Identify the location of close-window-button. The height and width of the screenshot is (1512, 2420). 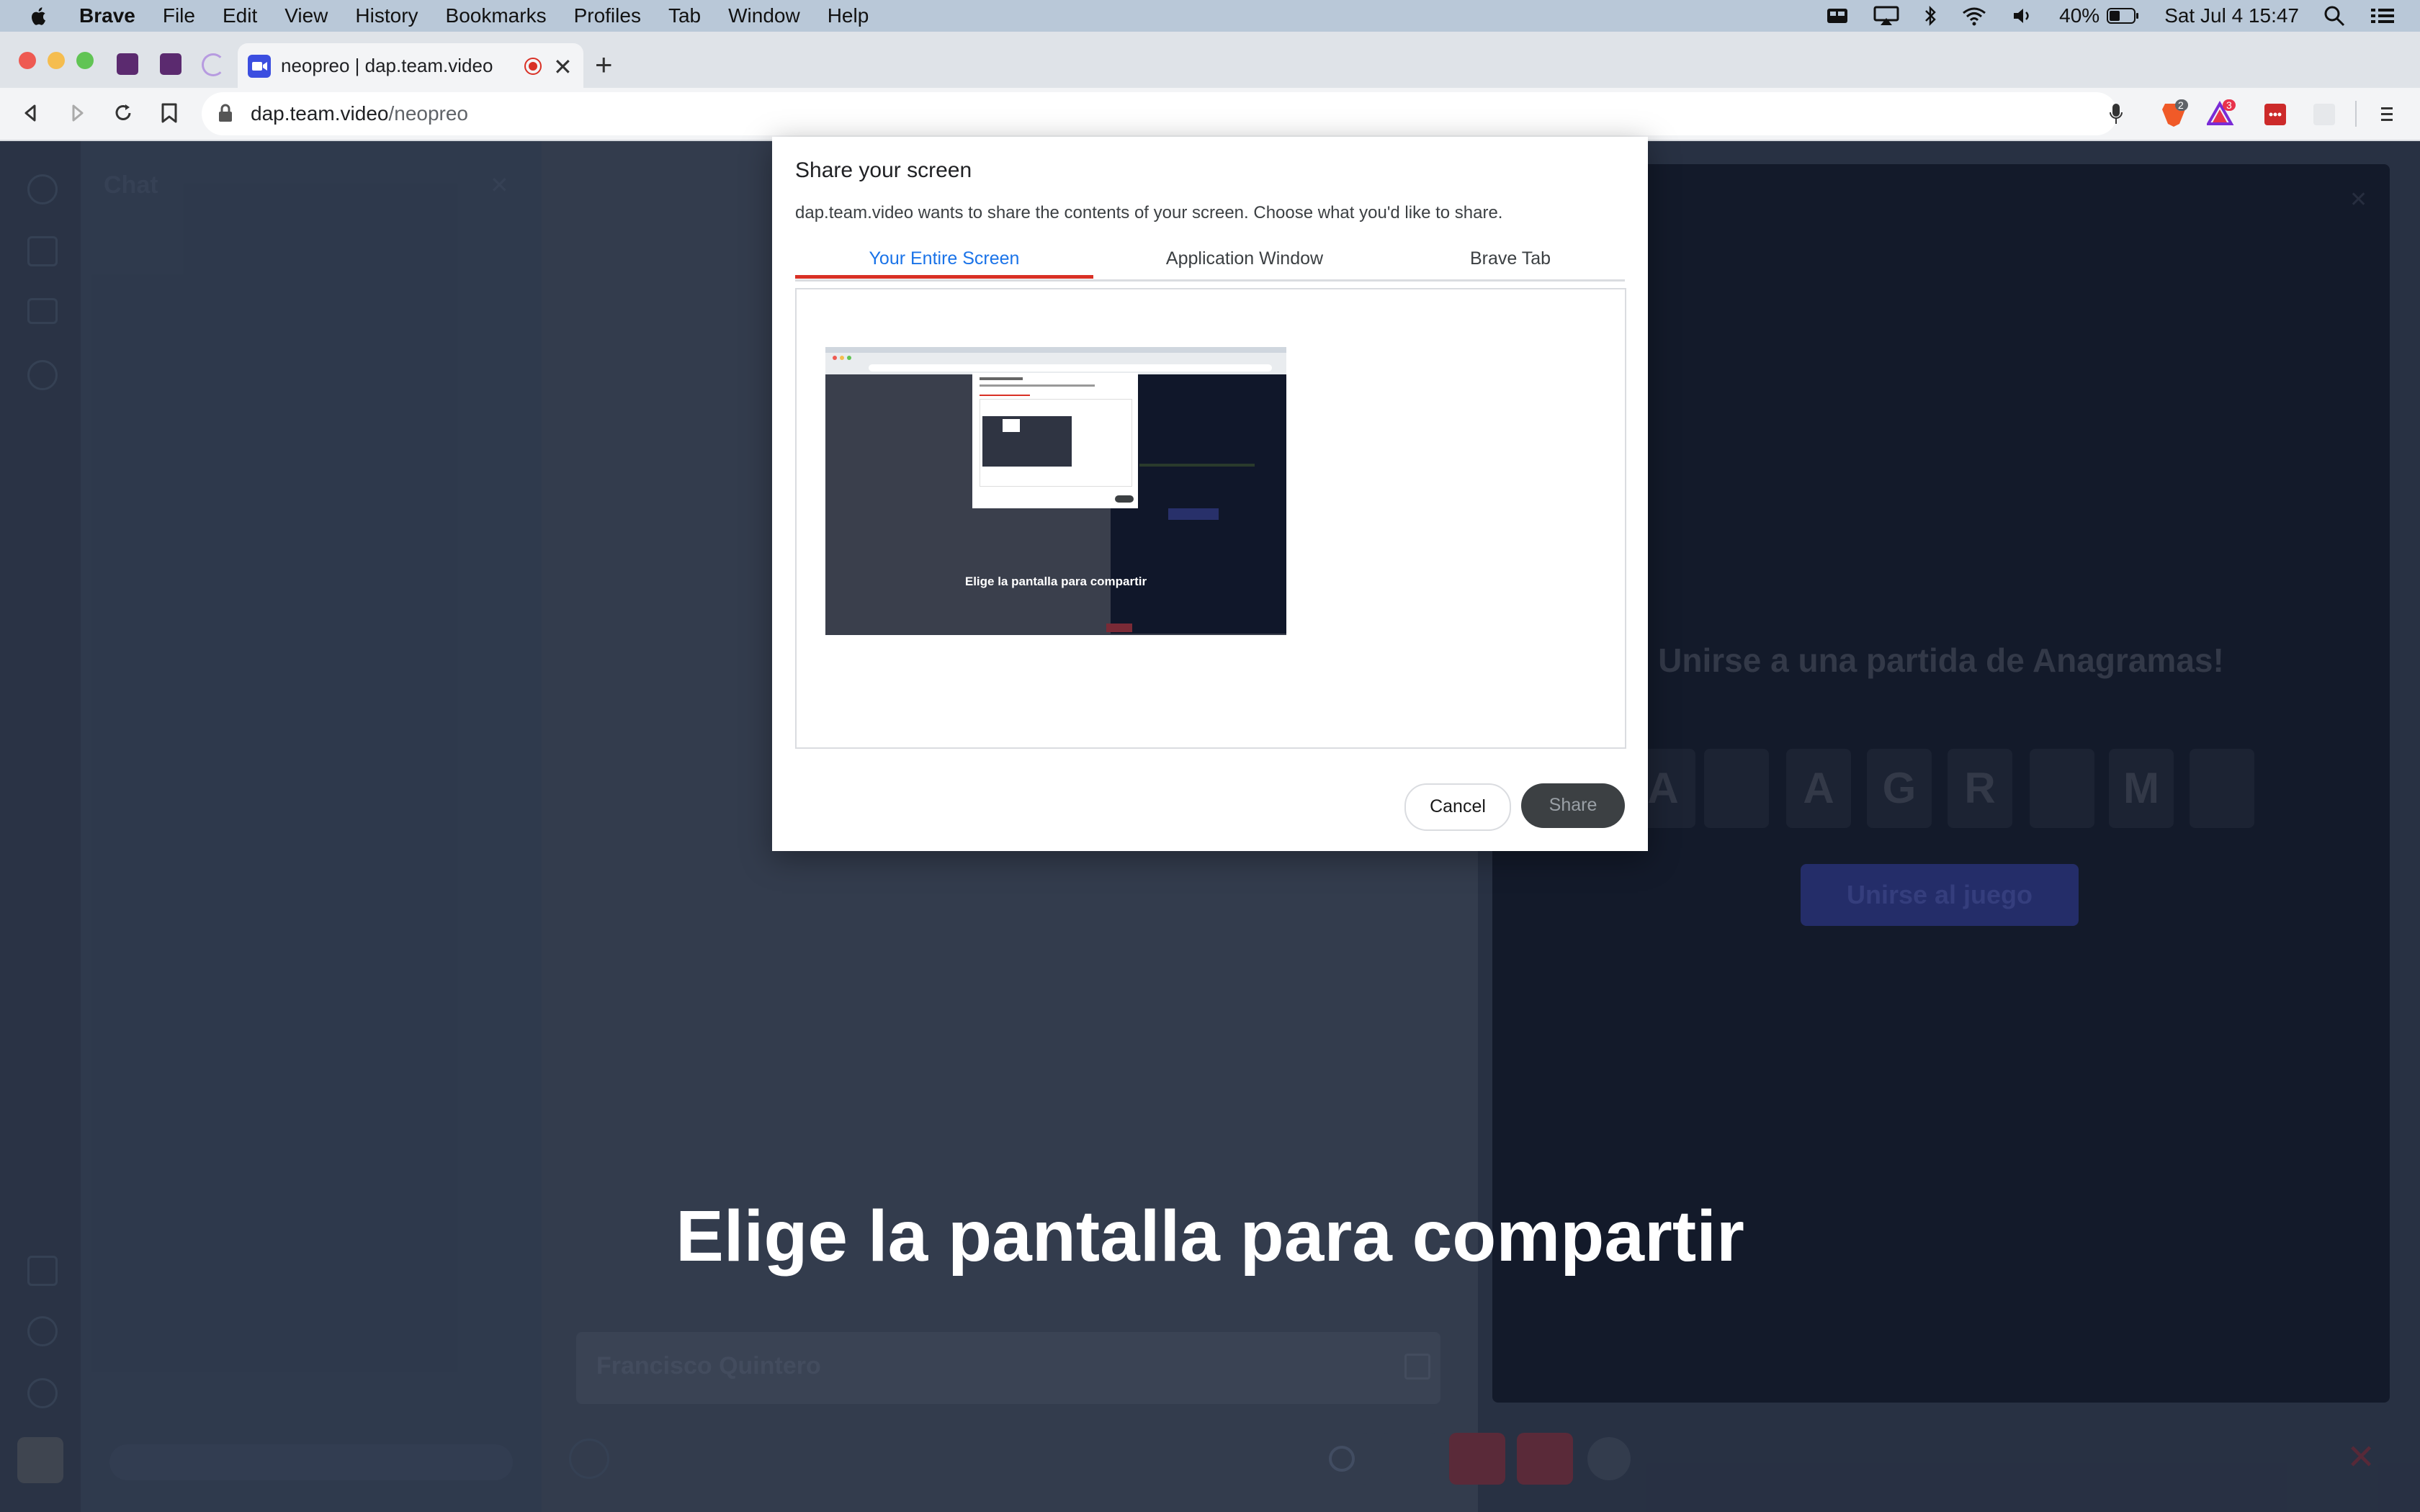
(27, 60).